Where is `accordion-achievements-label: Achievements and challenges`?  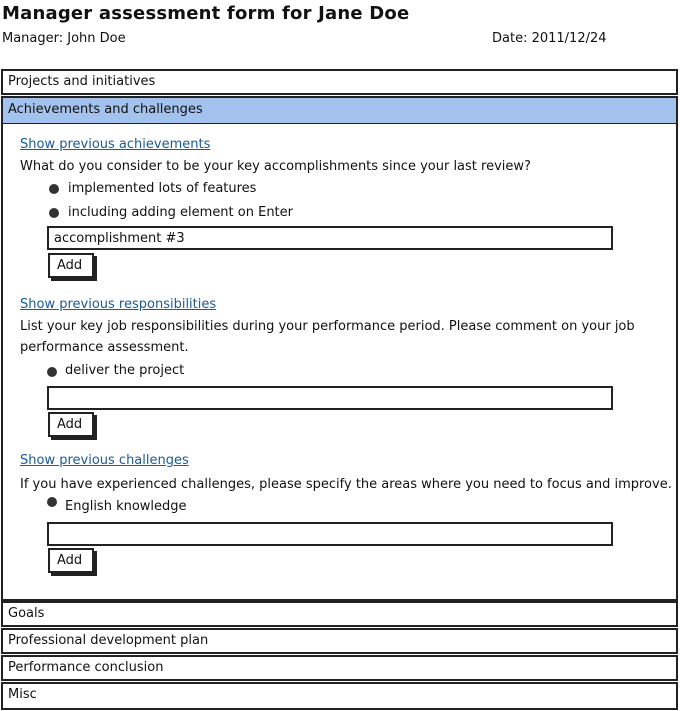 accordion-achievements-label: Achievements and challenges is located at coordinates (105, 109).